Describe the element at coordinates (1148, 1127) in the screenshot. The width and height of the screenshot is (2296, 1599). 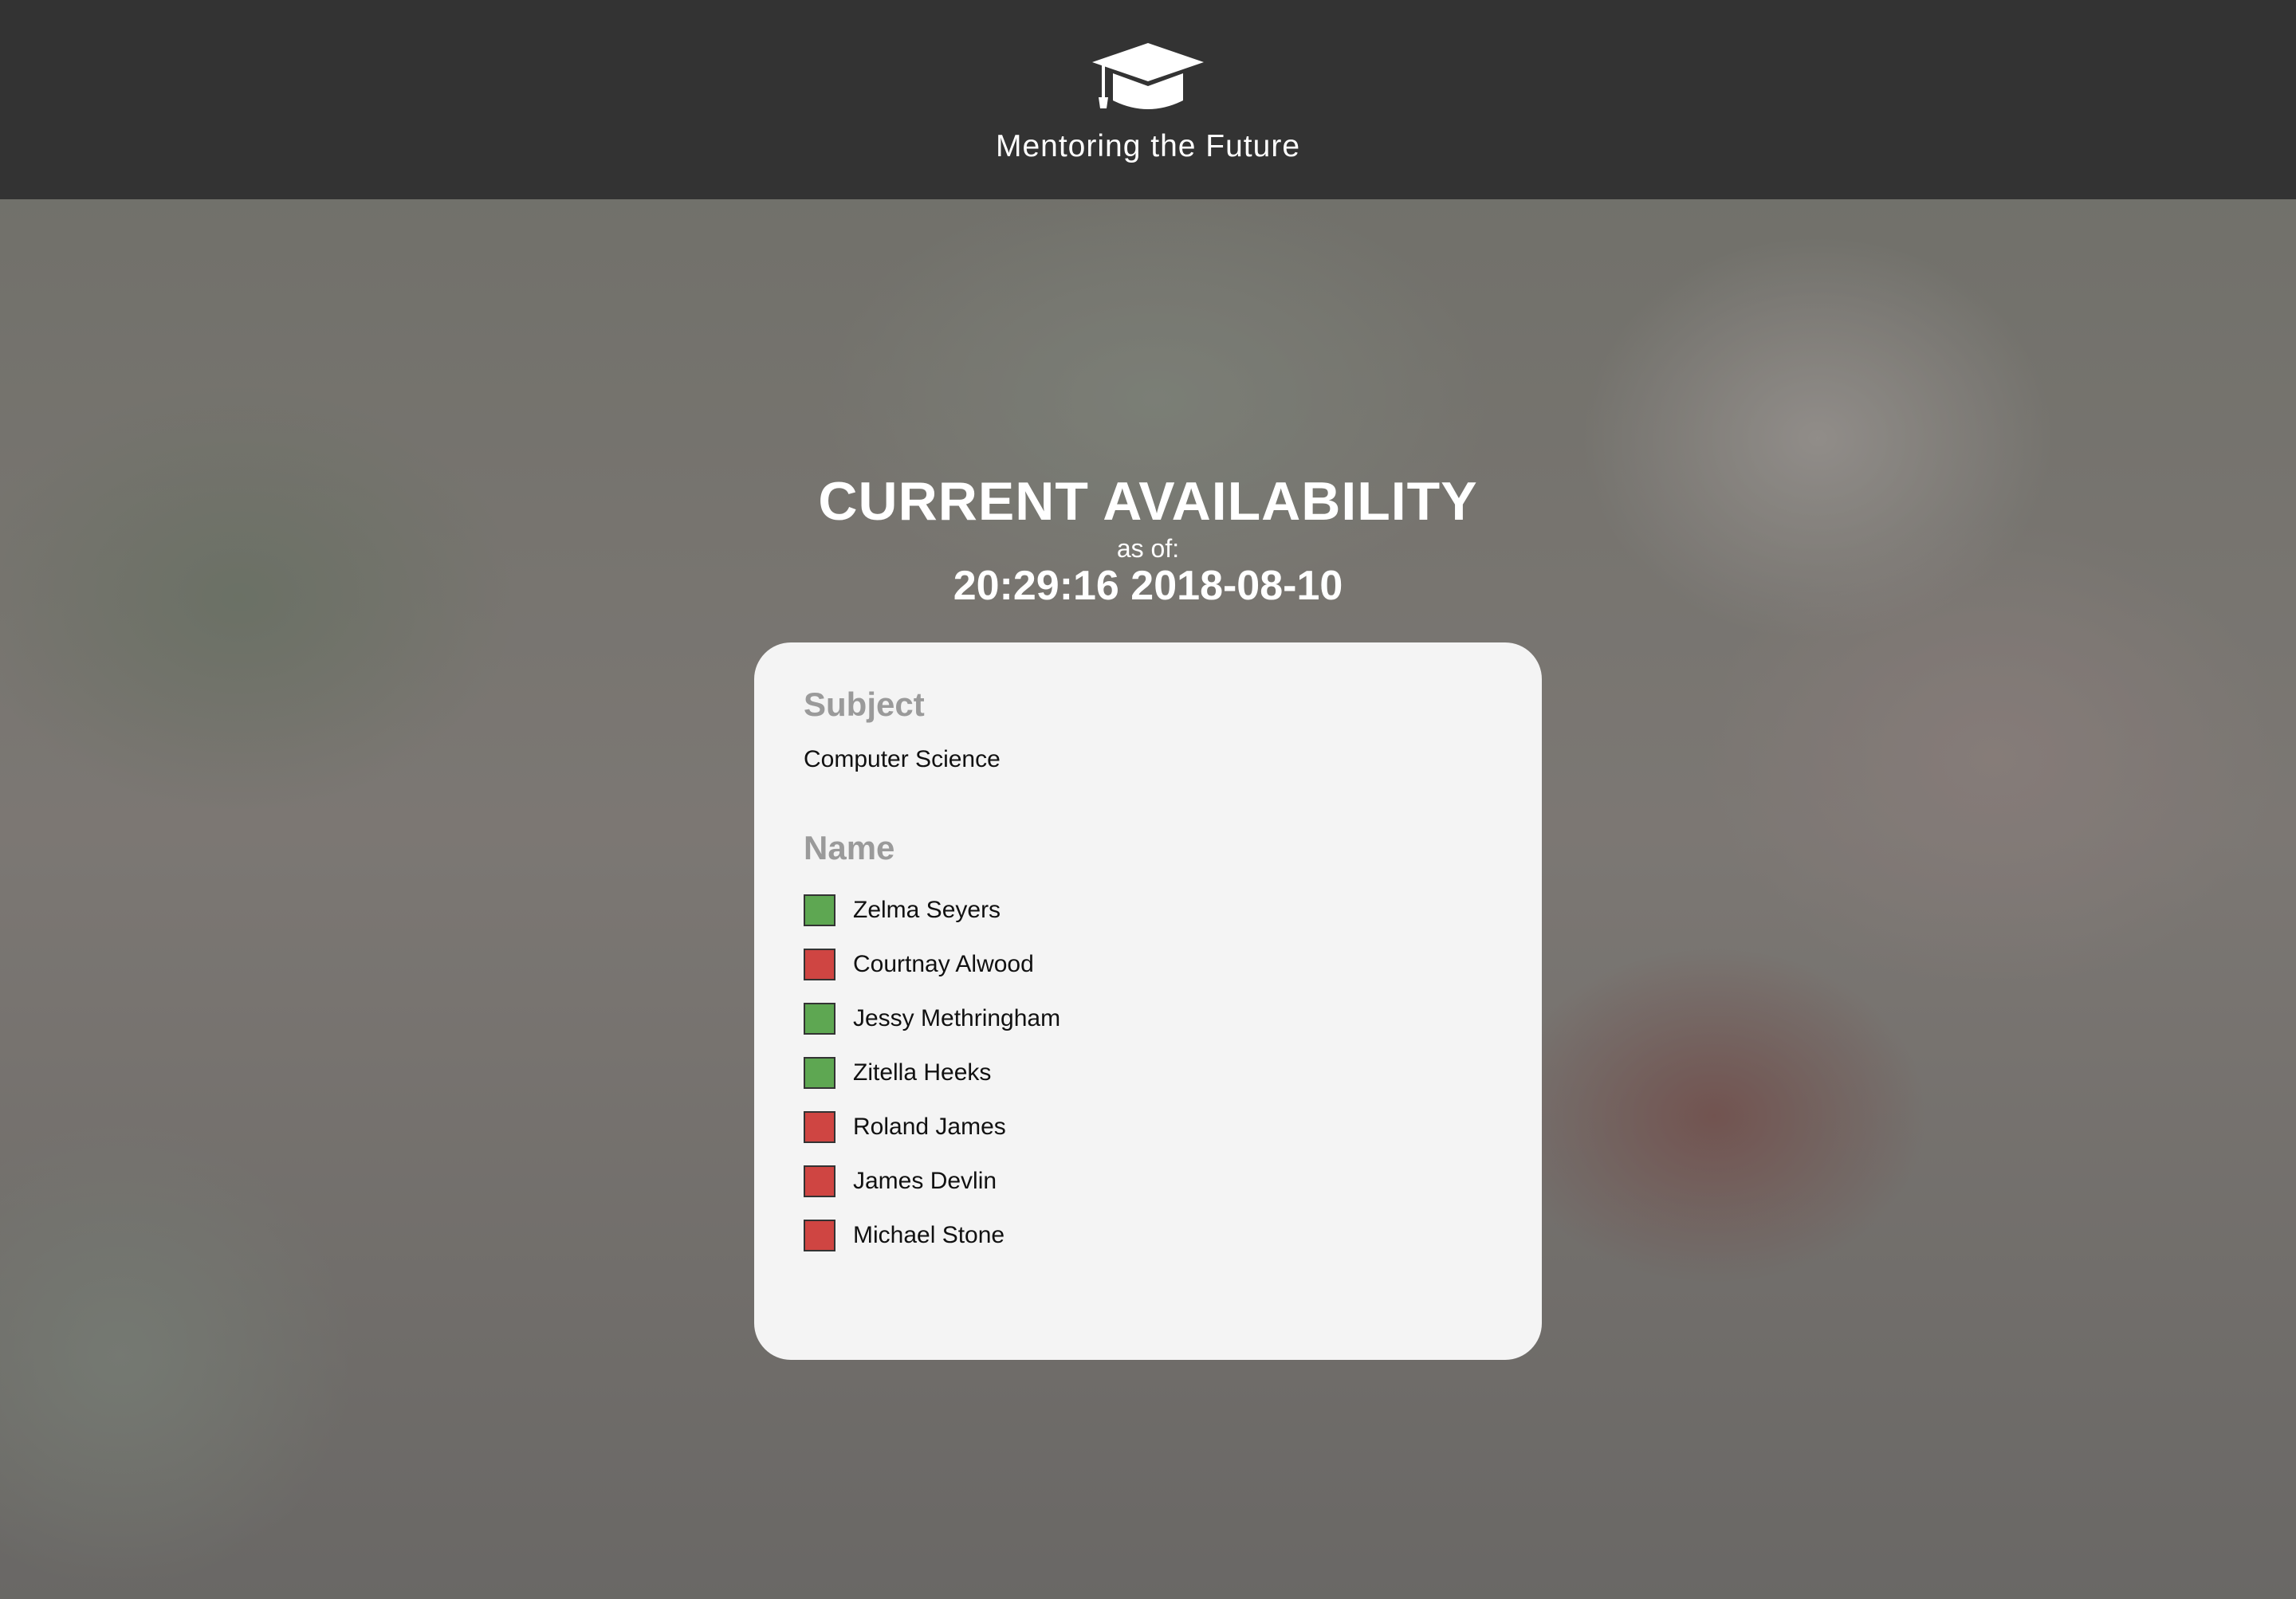
I see `list-item: Roland James` at that location.